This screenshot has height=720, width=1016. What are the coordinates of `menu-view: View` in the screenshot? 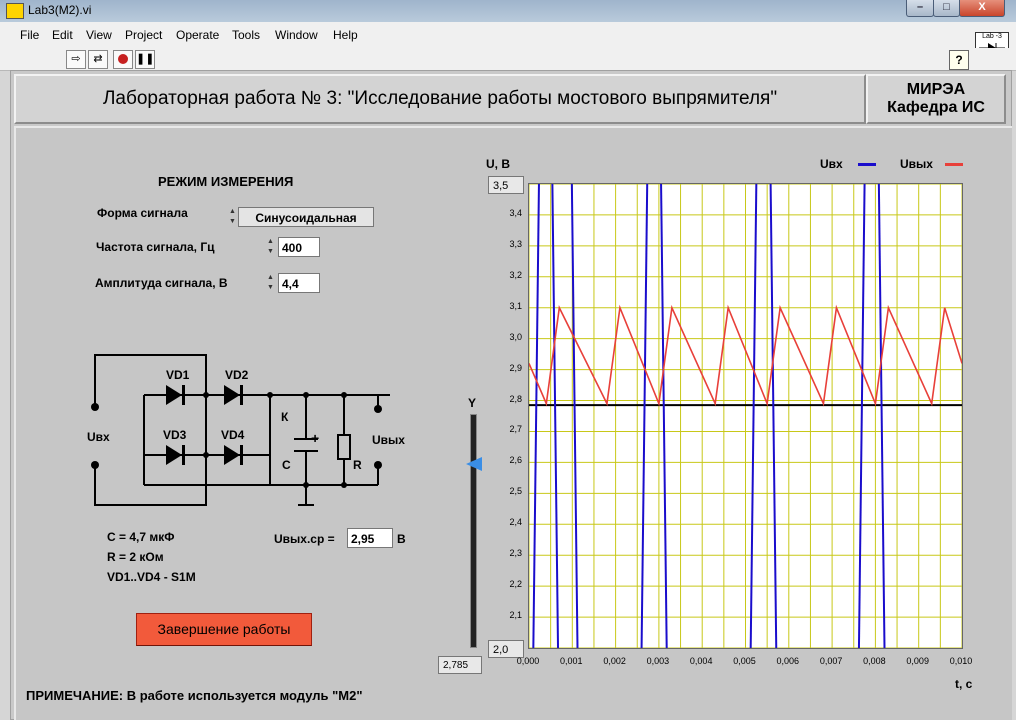 It's located at (99, 35).